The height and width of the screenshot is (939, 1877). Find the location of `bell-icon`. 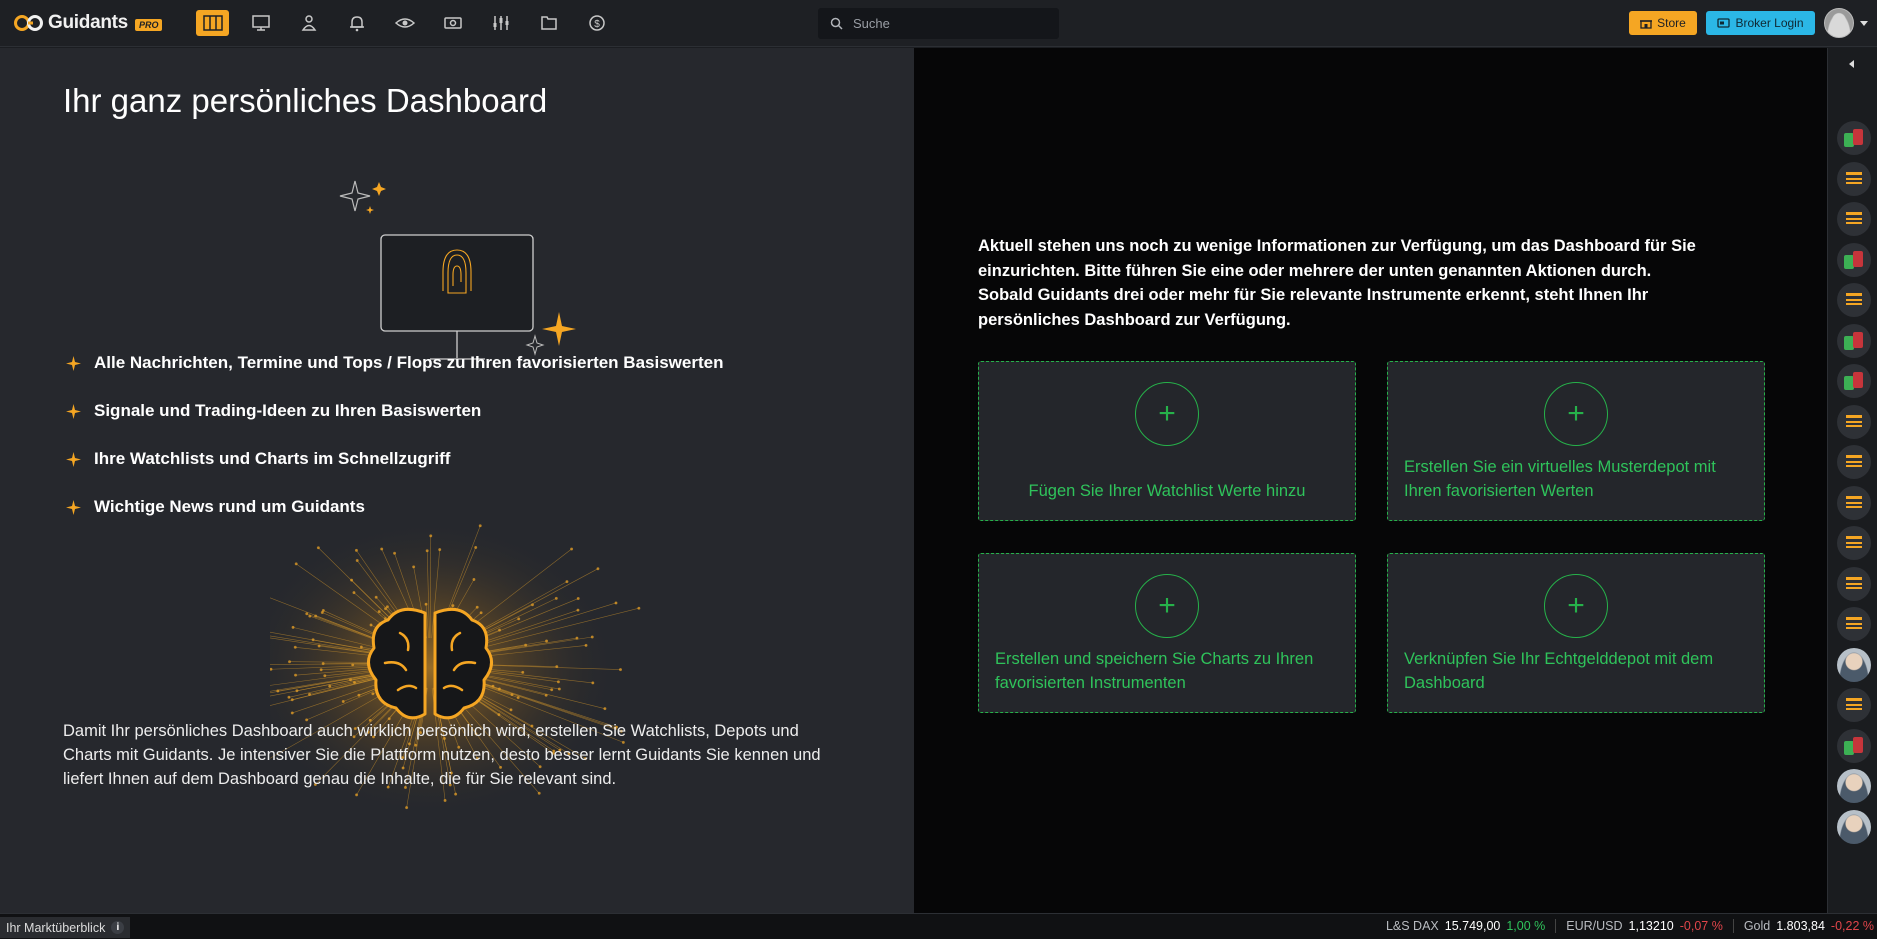

bell-icon is located at coordinates (356, 24).